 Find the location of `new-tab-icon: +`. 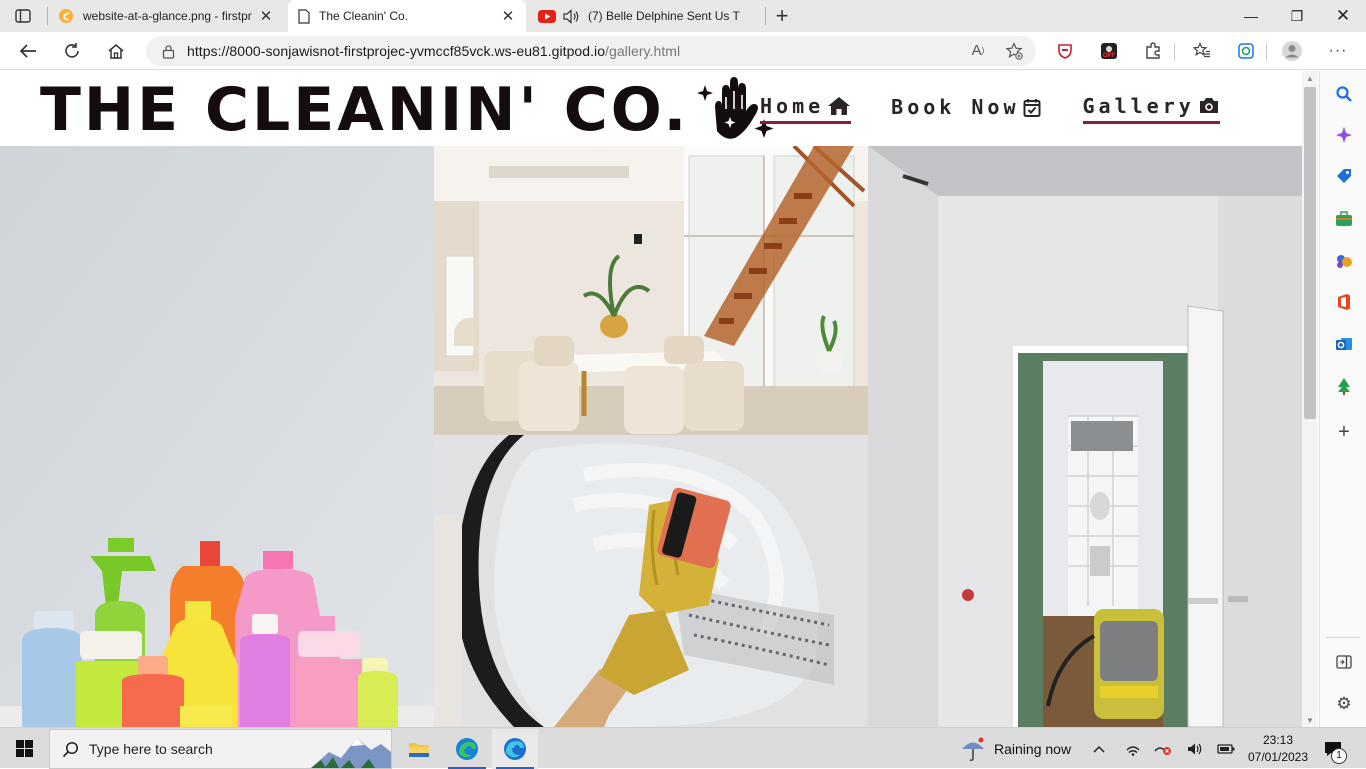

new-tab-icon: + is located at coordinates (782, 15).